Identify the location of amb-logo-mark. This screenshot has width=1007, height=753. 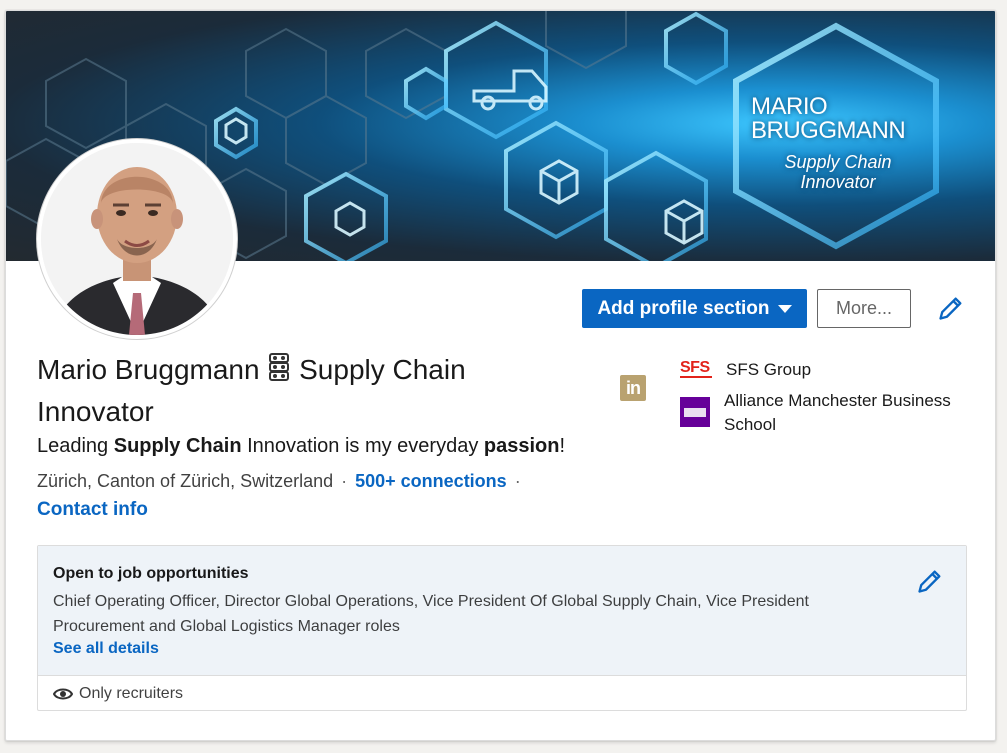
(695, 412).